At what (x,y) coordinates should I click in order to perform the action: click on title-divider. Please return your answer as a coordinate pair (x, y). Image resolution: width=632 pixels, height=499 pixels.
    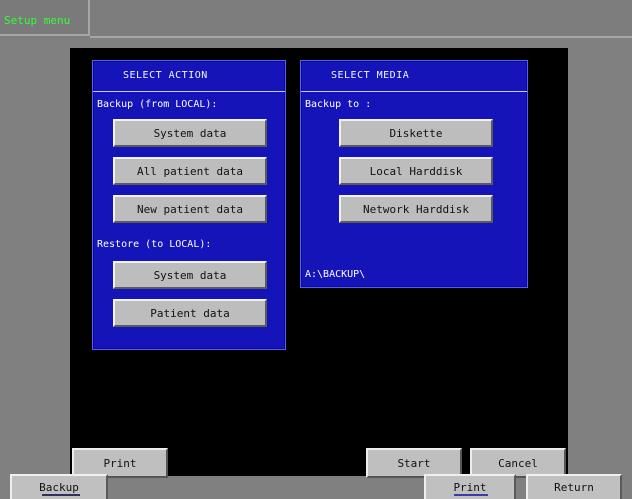
    Looking at the image, I should click on (361, 37).